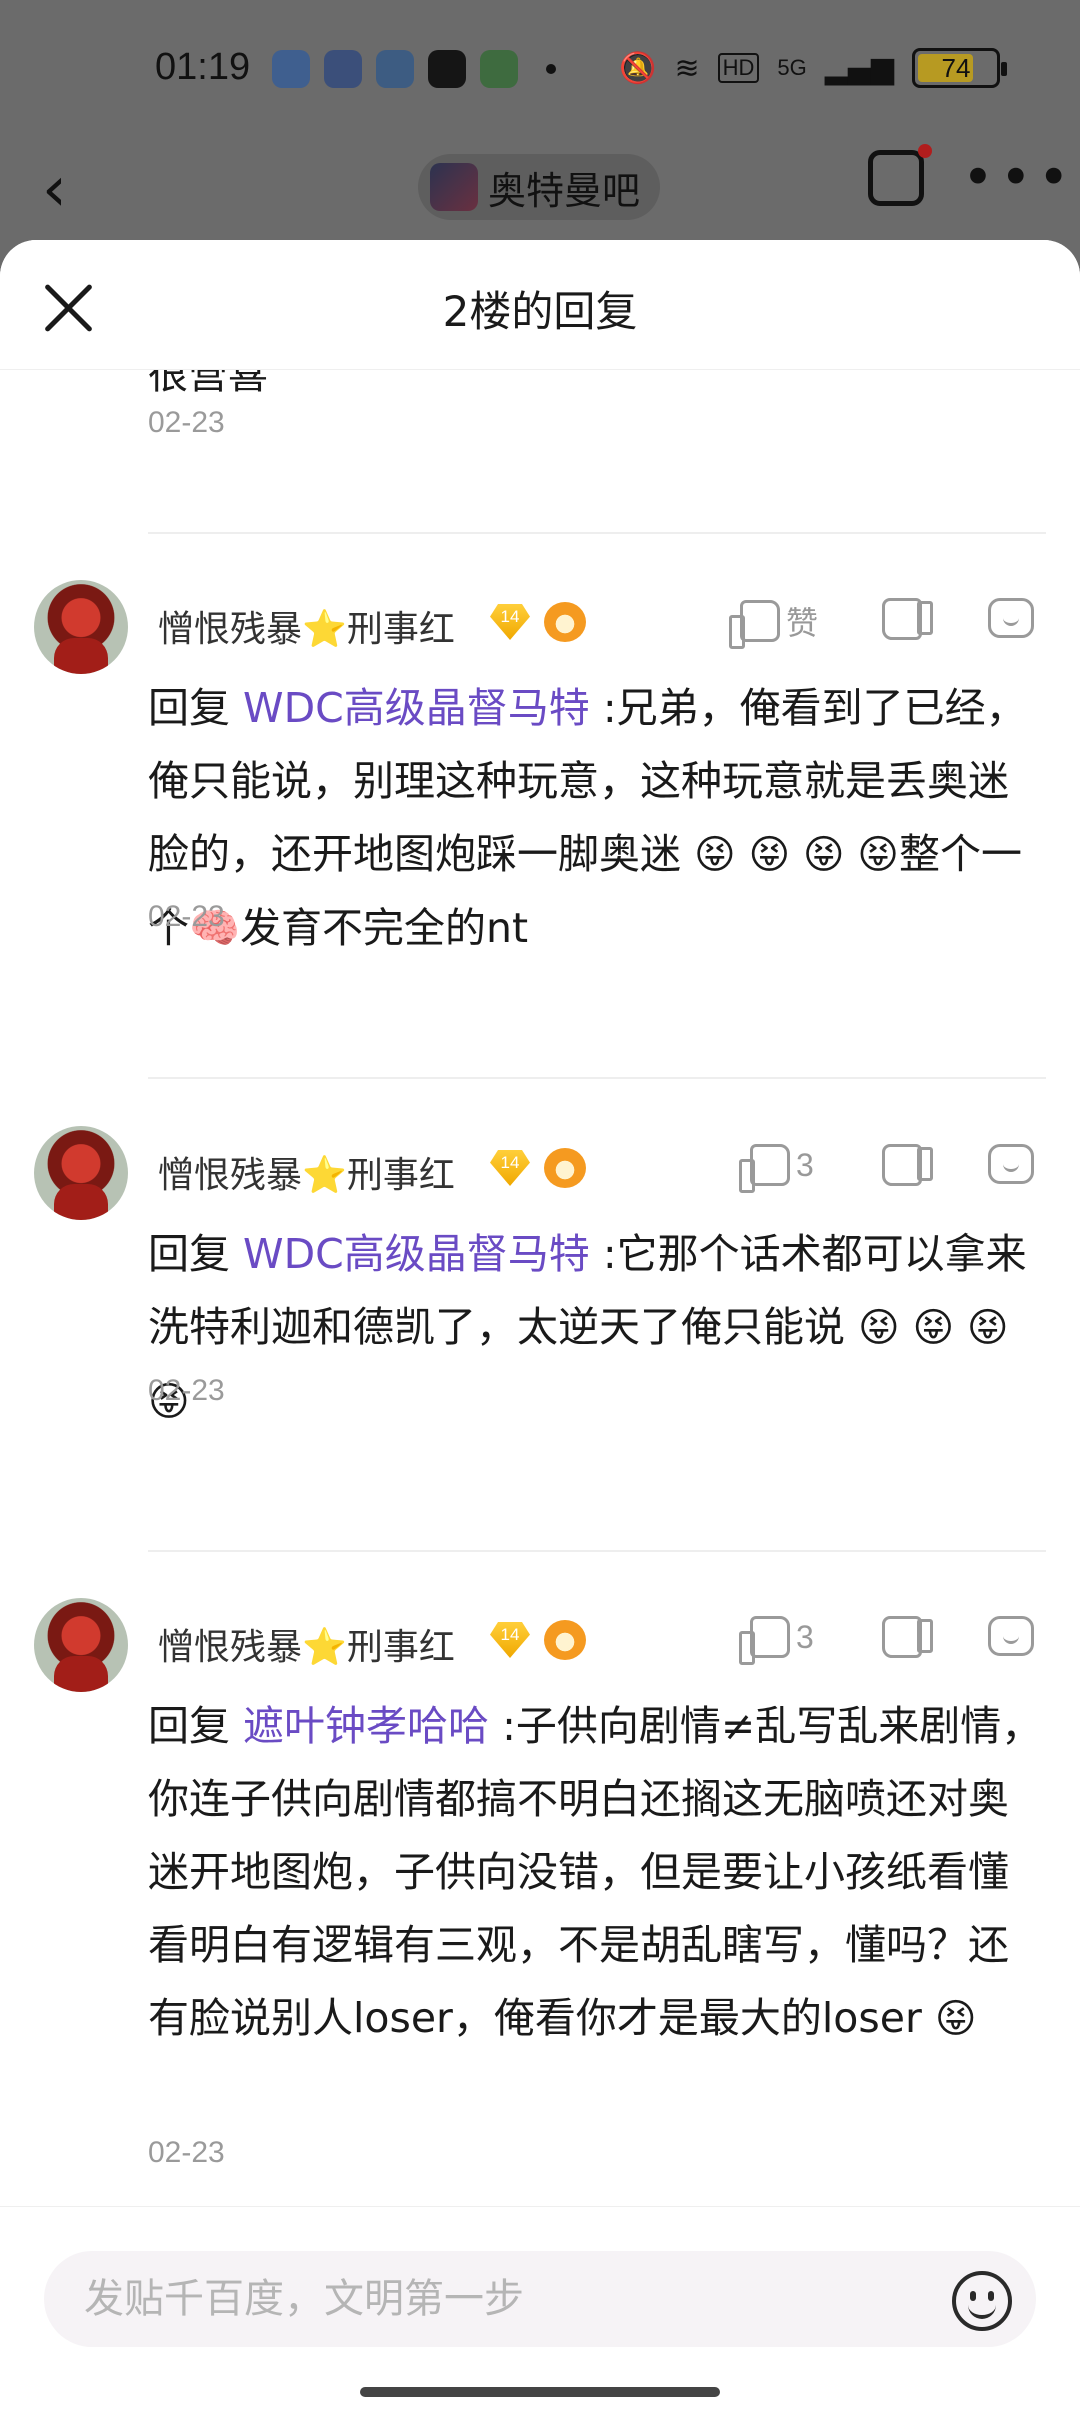 The width and height of the screenshot is (1080, 2412). Describe the element at coordinates (925, 151) in the screenshot. I see `edit-notification-dot` at that location.